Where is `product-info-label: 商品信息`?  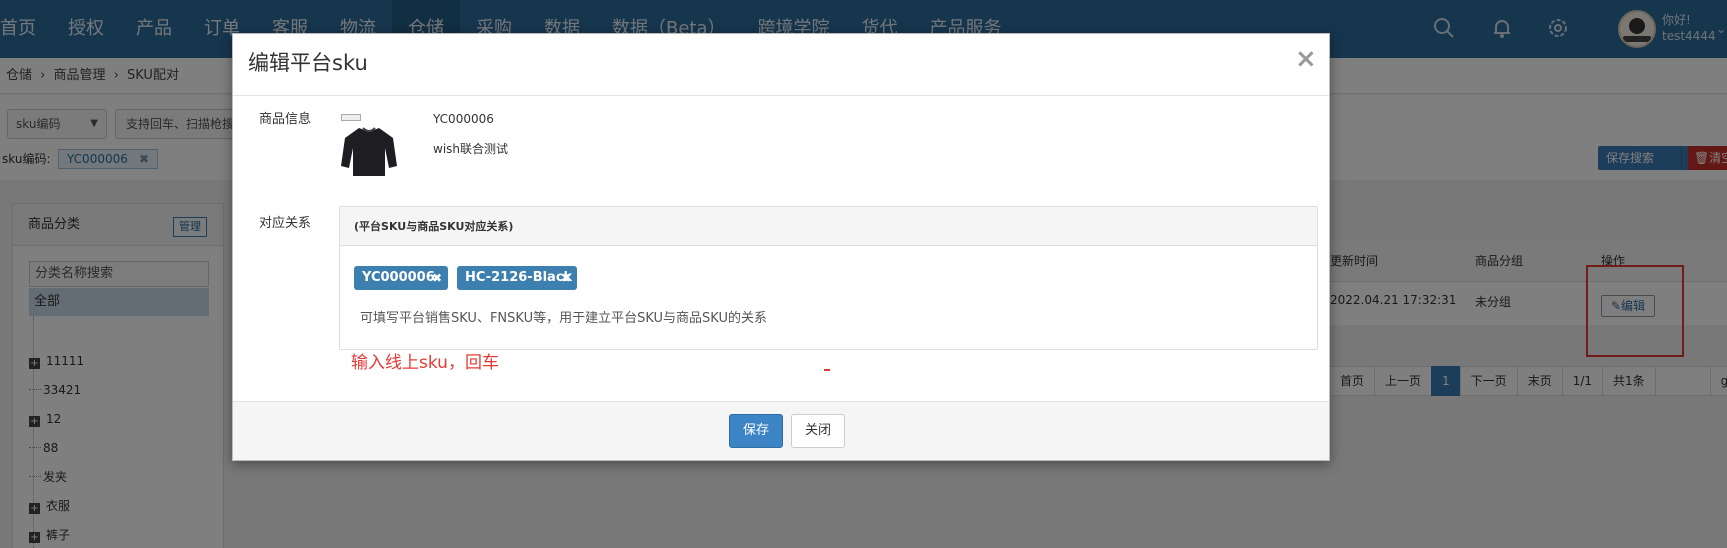 product-info-label: 商品信息 is located at coordinates (285, 119).